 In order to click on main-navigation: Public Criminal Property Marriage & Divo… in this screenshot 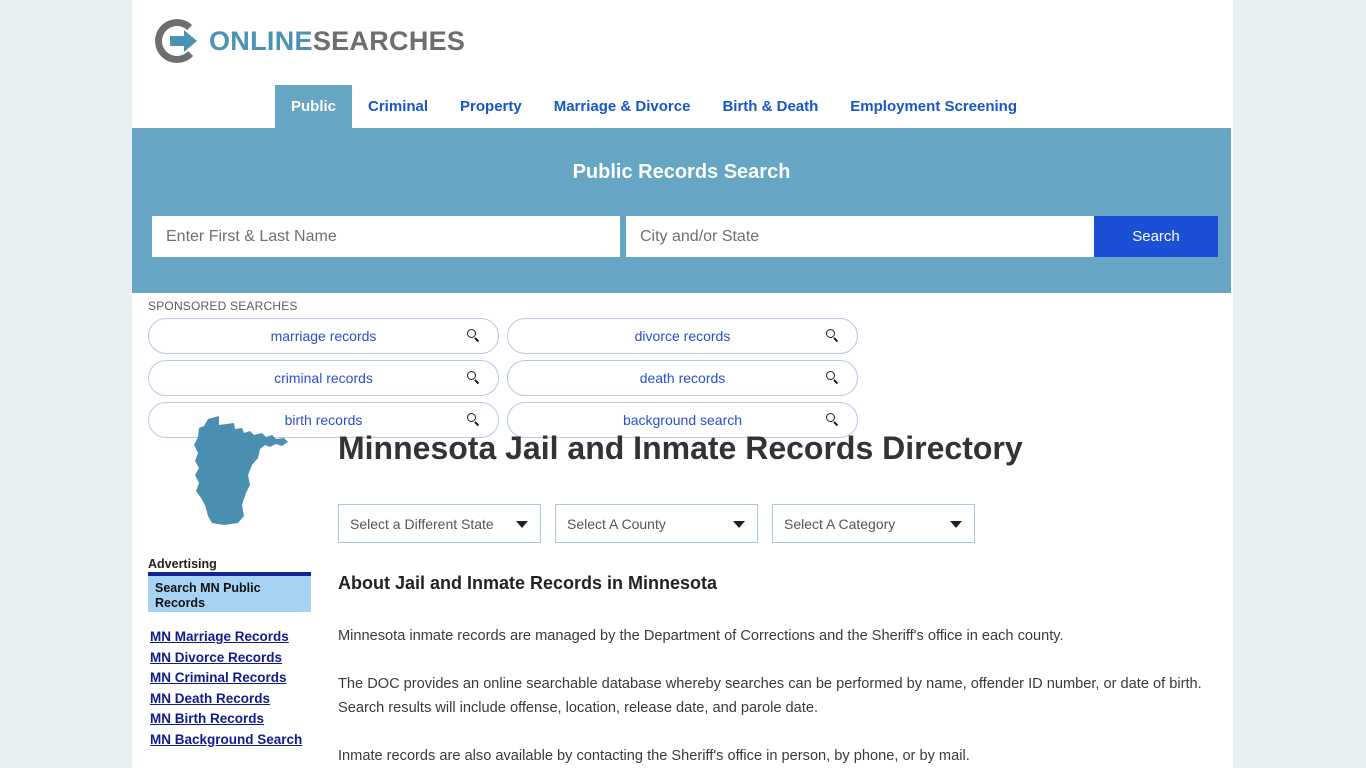, I will do `click(682, 106)`.